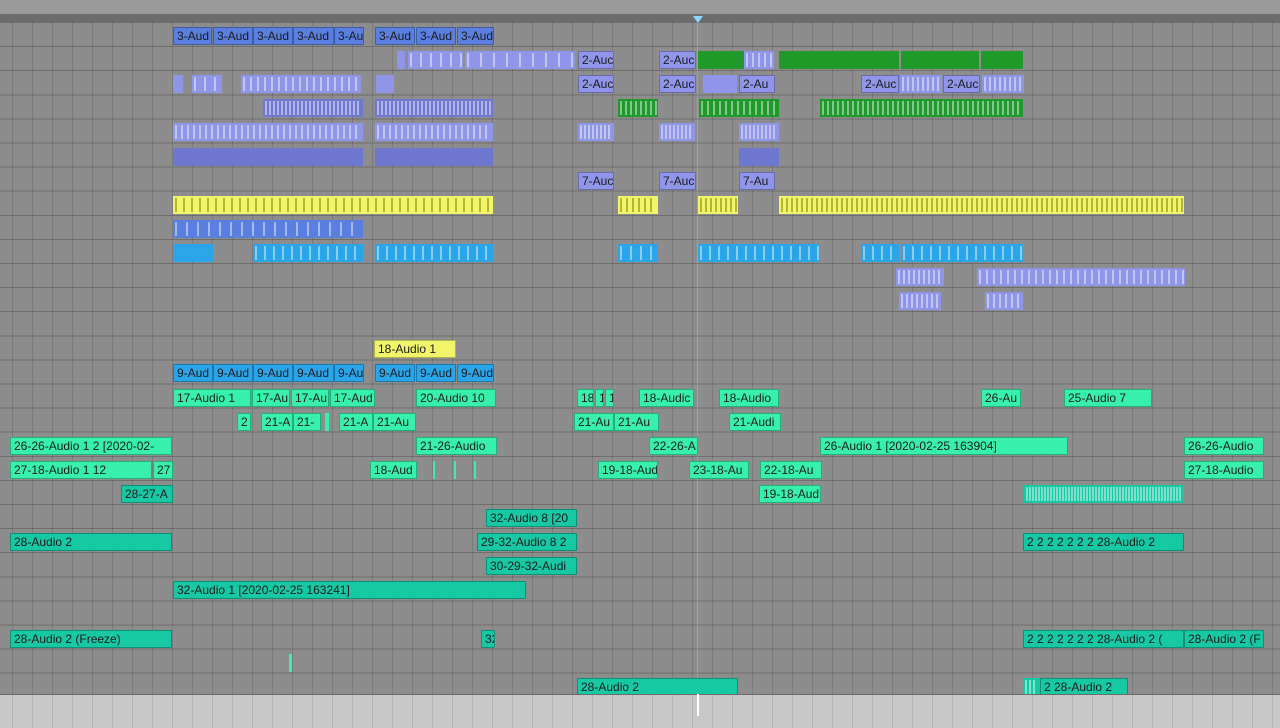 This screenshot has height=728, width=1280. Describe the element at coordinates (1224, 638) in the screenshot. I see `audio-clip: 28-Audio 2 (F` at that location.